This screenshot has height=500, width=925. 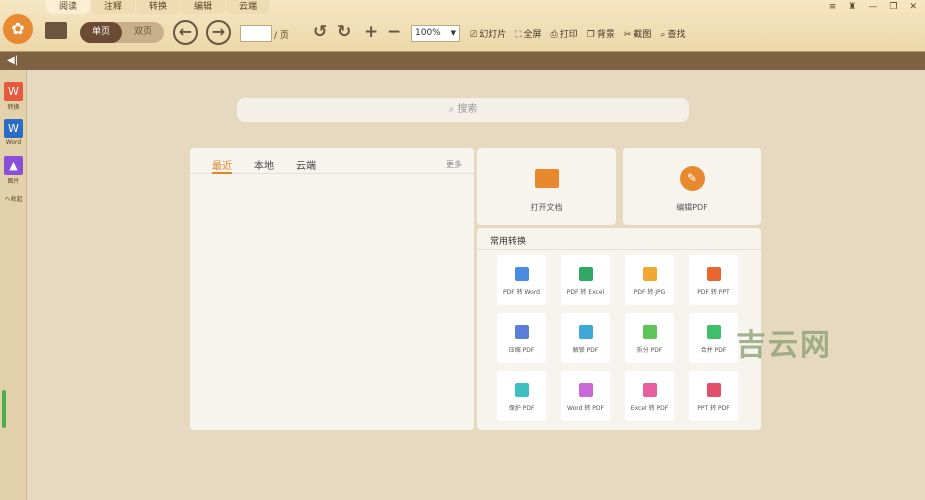 I want to click on edit-pdf-button: ✎ 编辑PDF, so click(x=692, y=186).